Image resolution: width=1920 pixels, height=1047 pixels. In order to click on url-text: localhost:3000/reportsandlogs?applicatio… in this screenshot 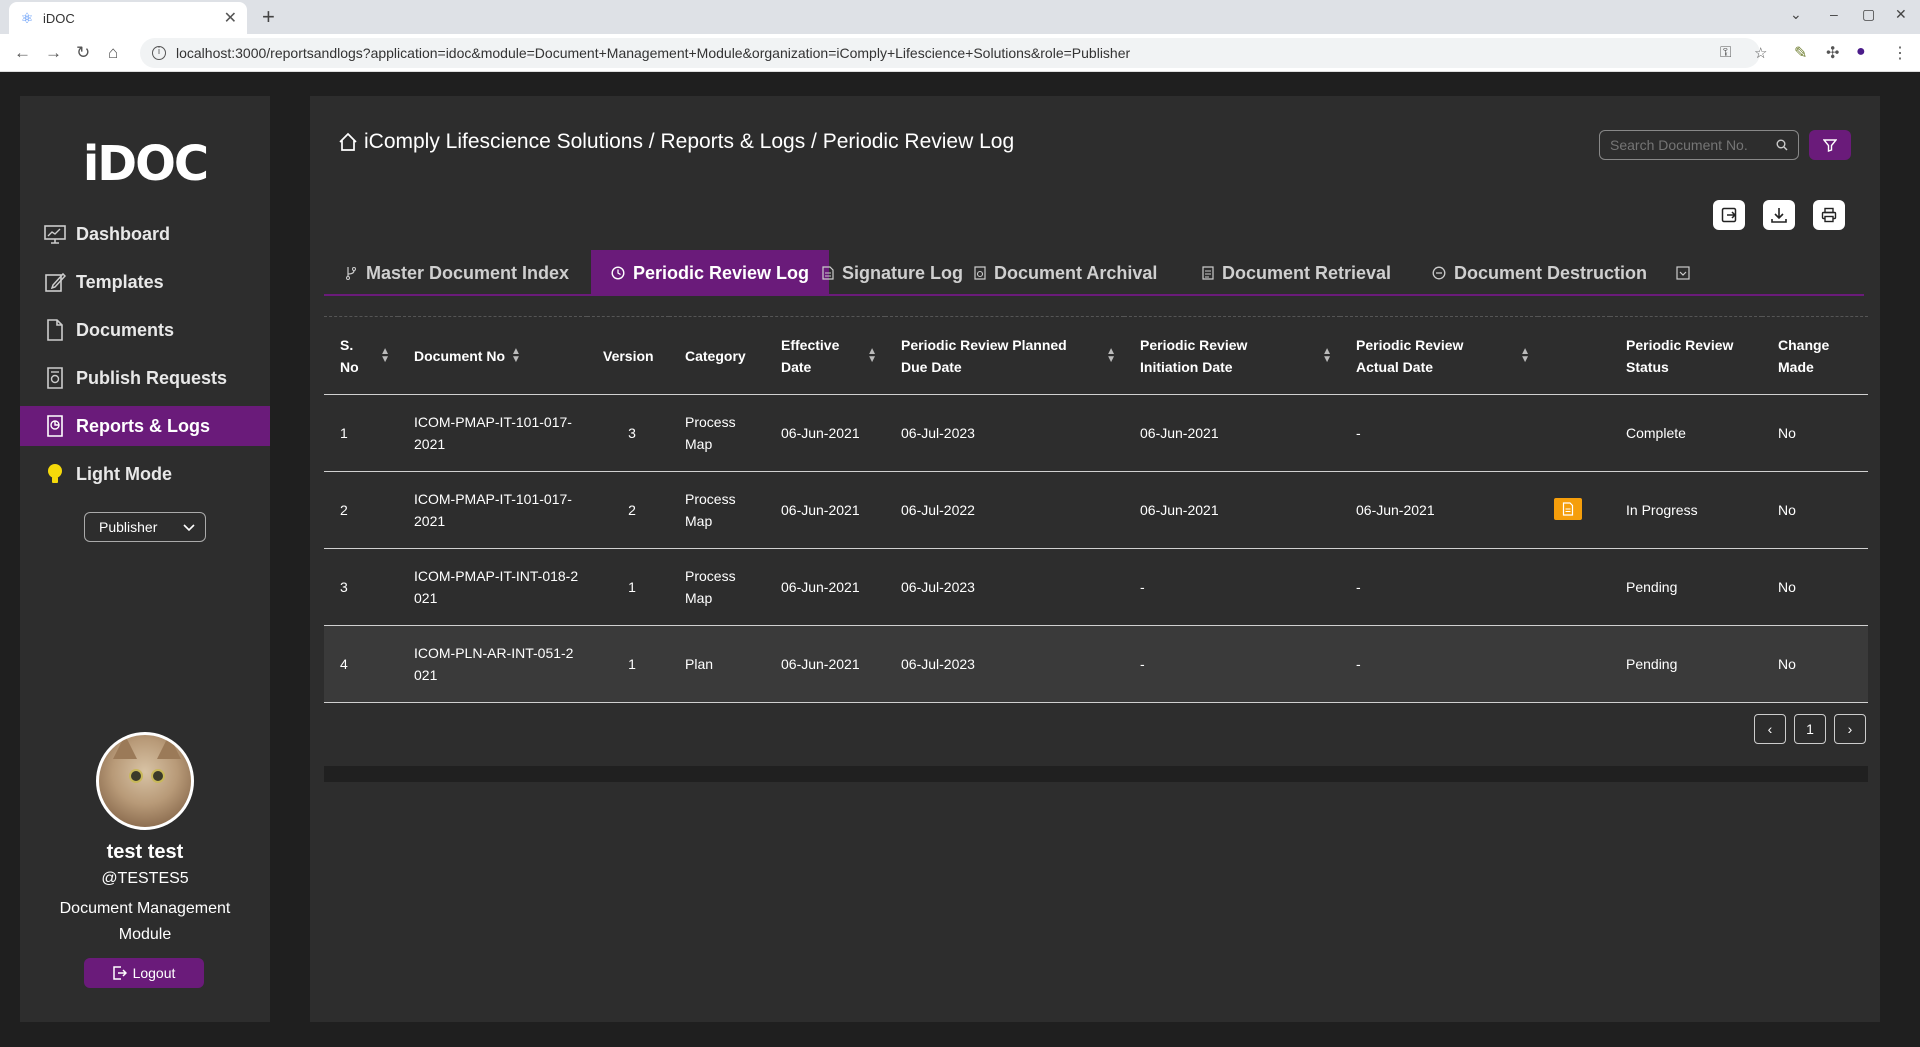, I will do `click(653, 53)`.